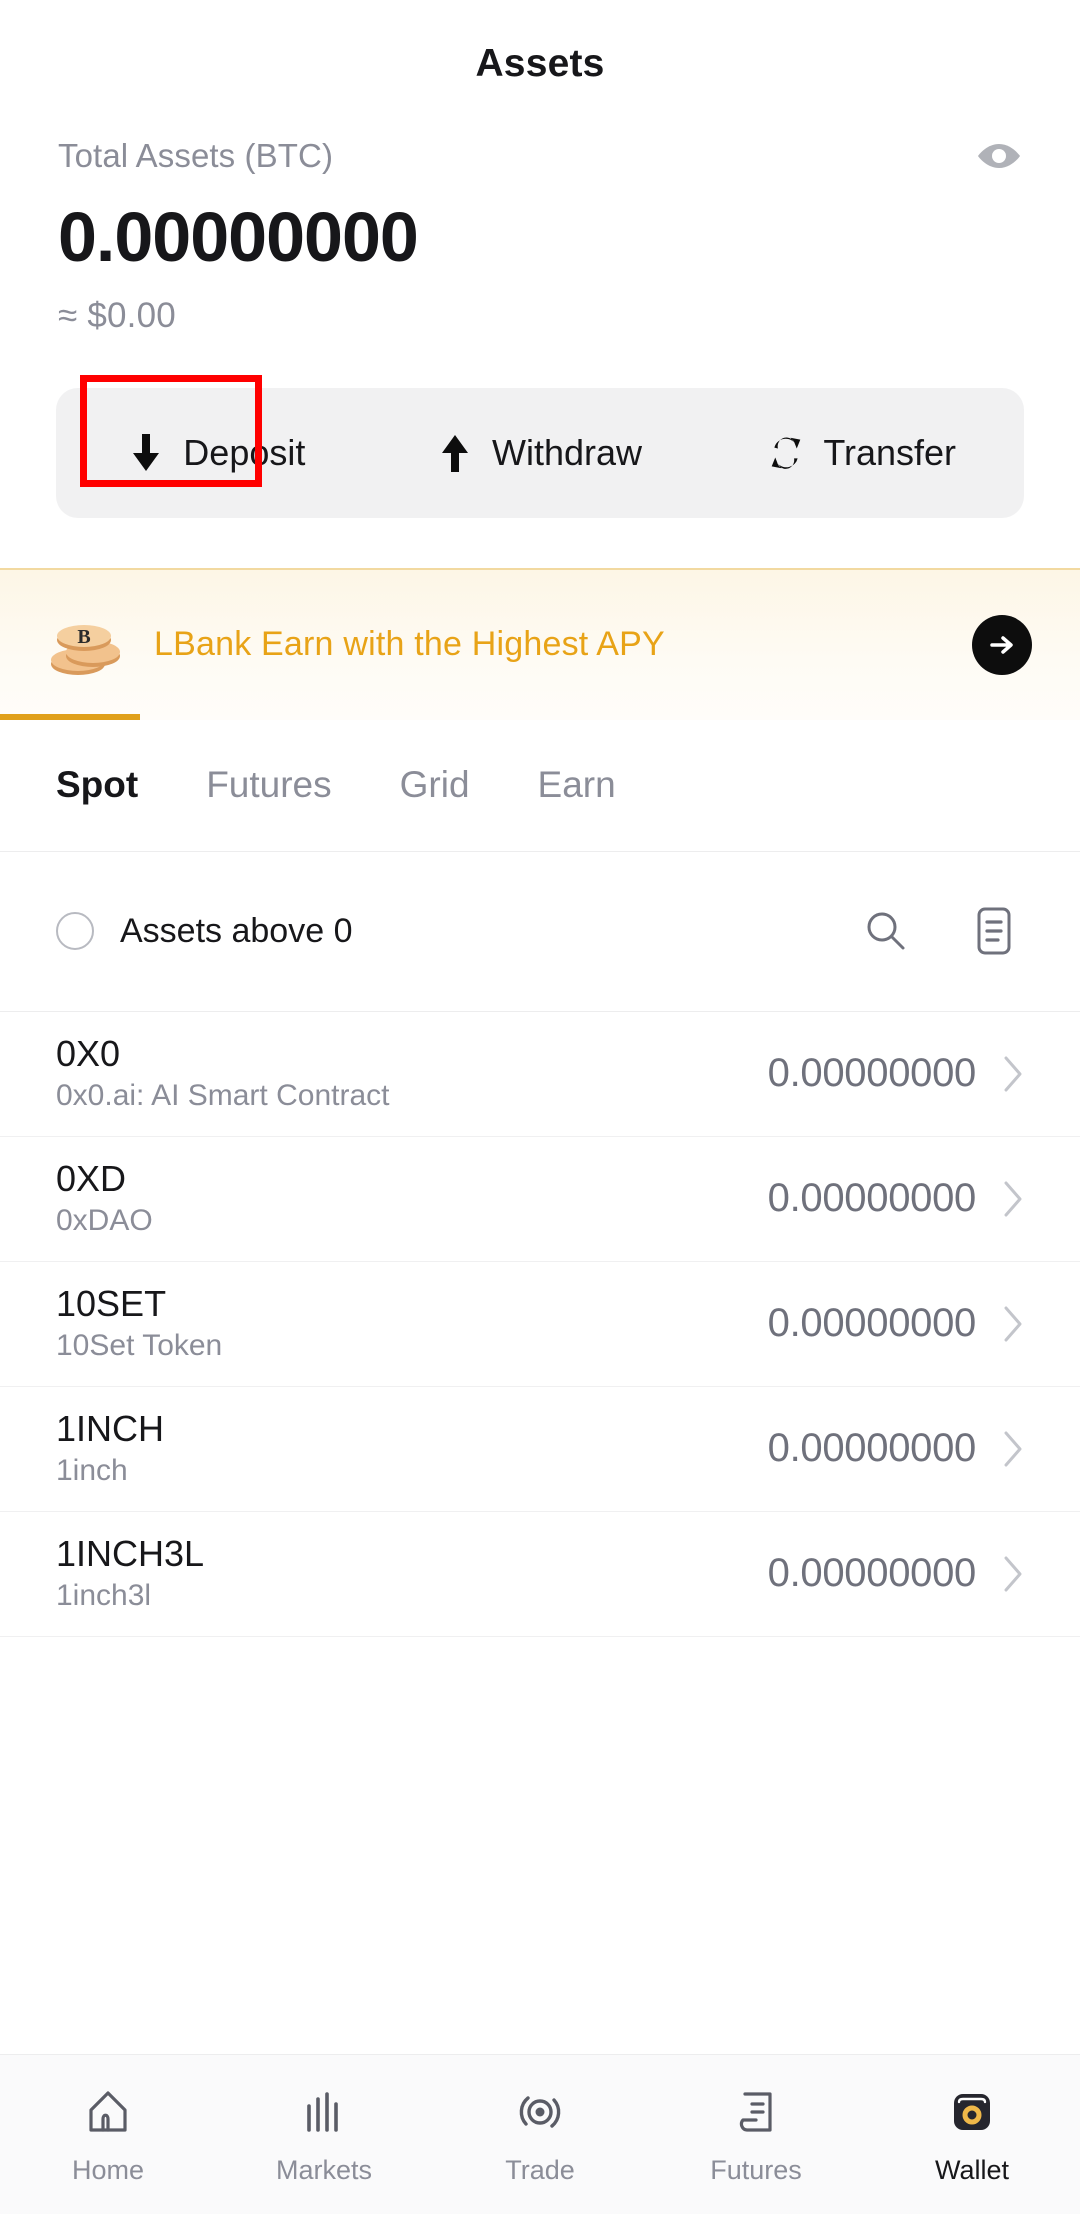  I want to click on table-row: 1INCH3L 1inch3l 0.00000000, so click(540, 1574).